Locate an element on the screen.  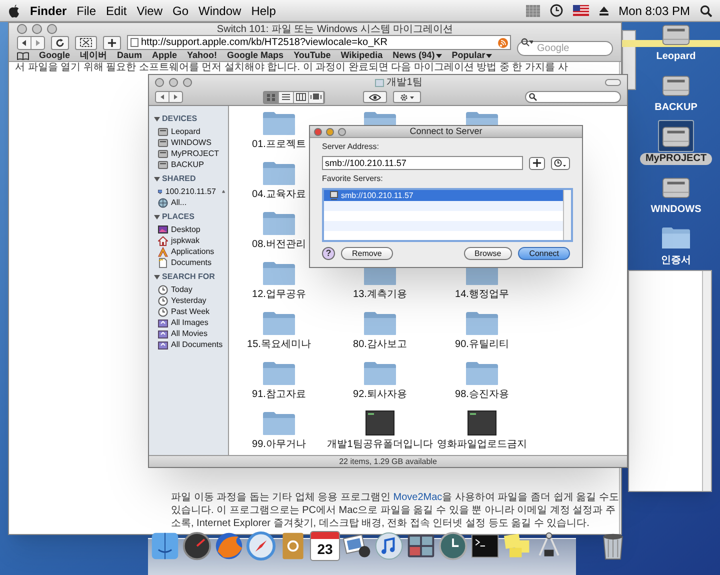
bookmark-link: News (94) is located at coordinates (417, 55).